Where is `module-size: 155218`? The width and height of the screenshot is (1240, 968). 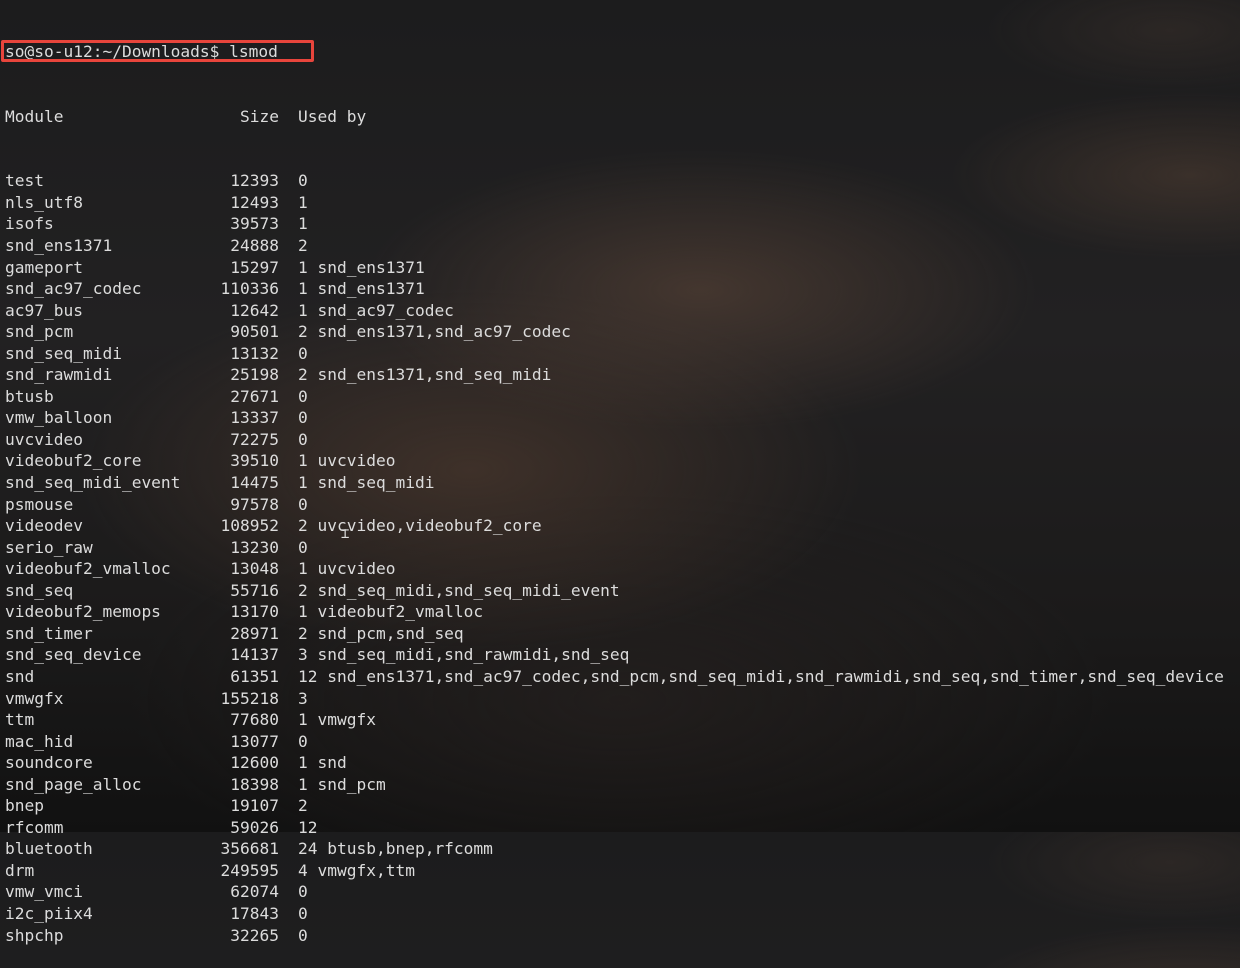
module-size: 155218 is located at coordinates (249, 698).